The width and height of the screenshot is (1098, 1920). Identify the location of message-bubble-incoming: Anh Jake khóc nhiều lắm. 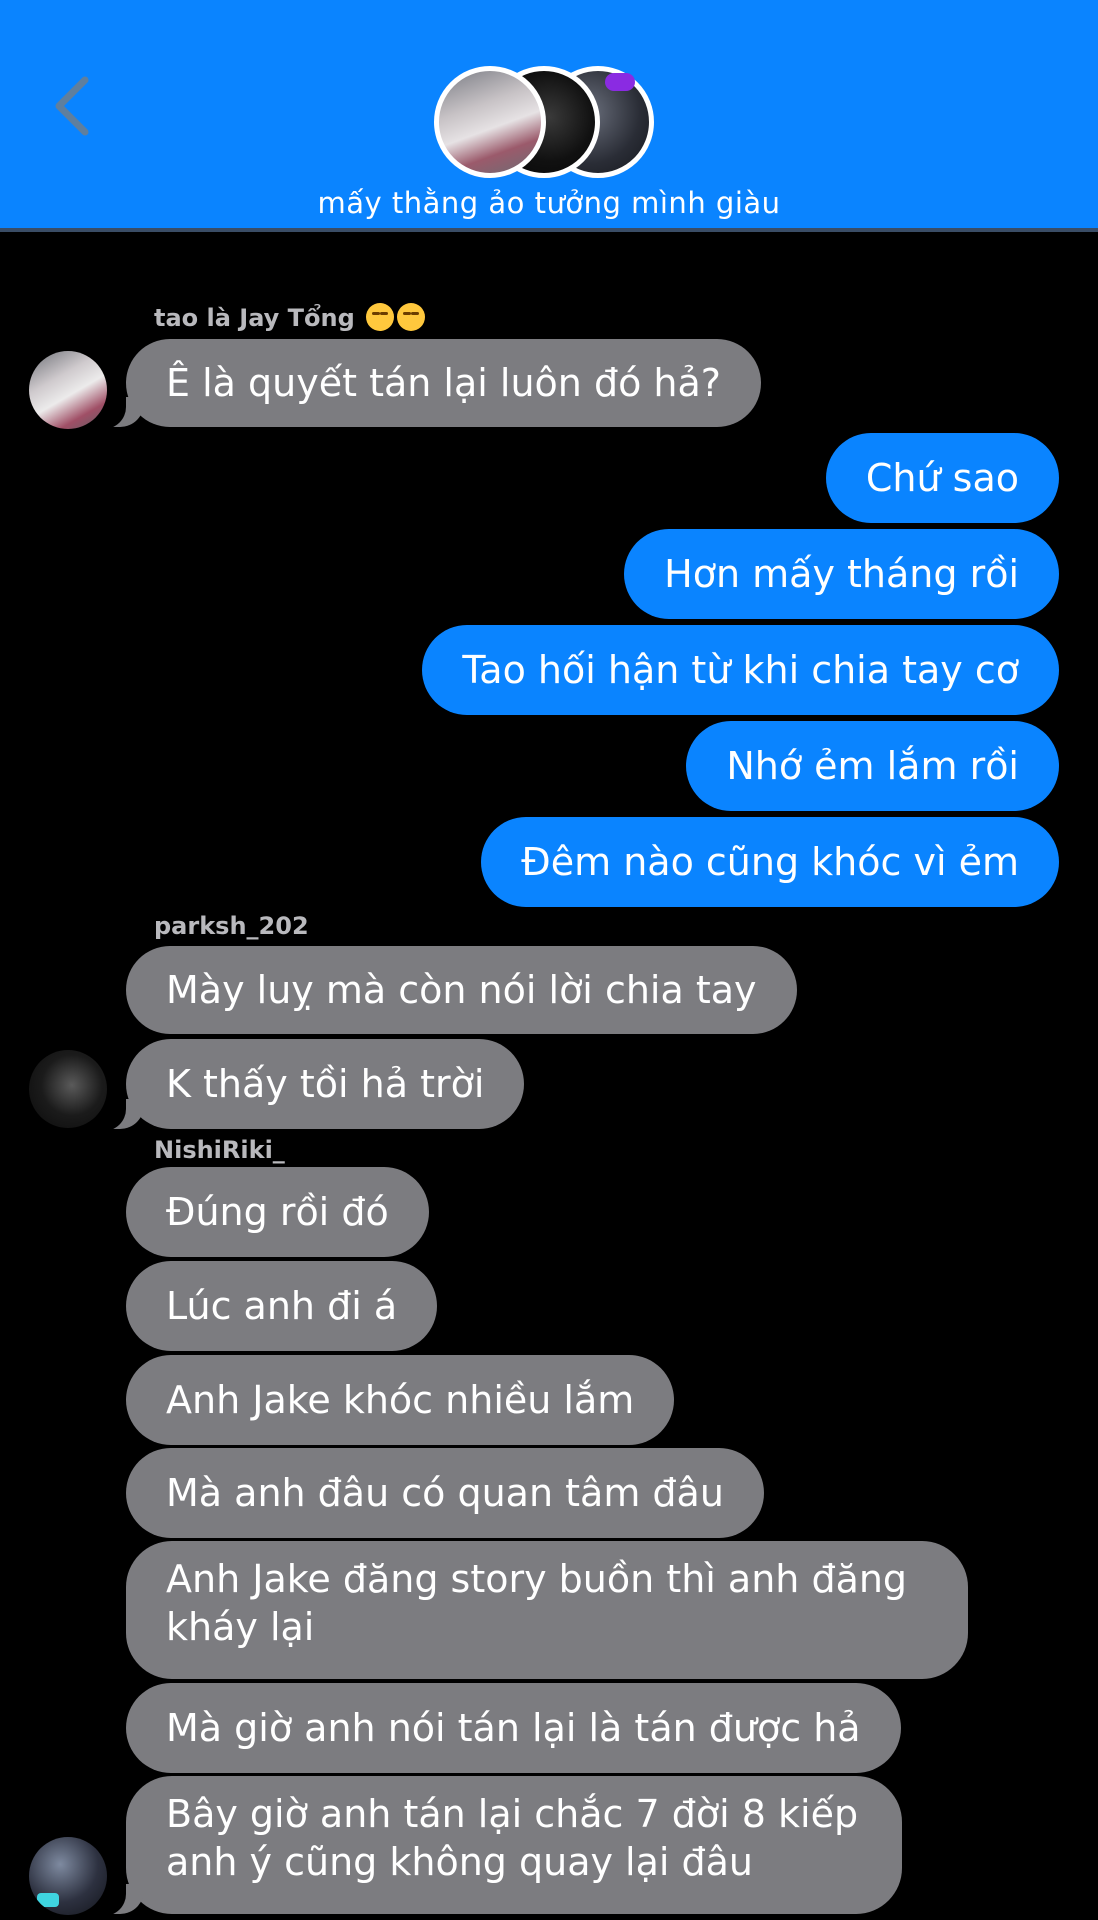
(400, 1400).